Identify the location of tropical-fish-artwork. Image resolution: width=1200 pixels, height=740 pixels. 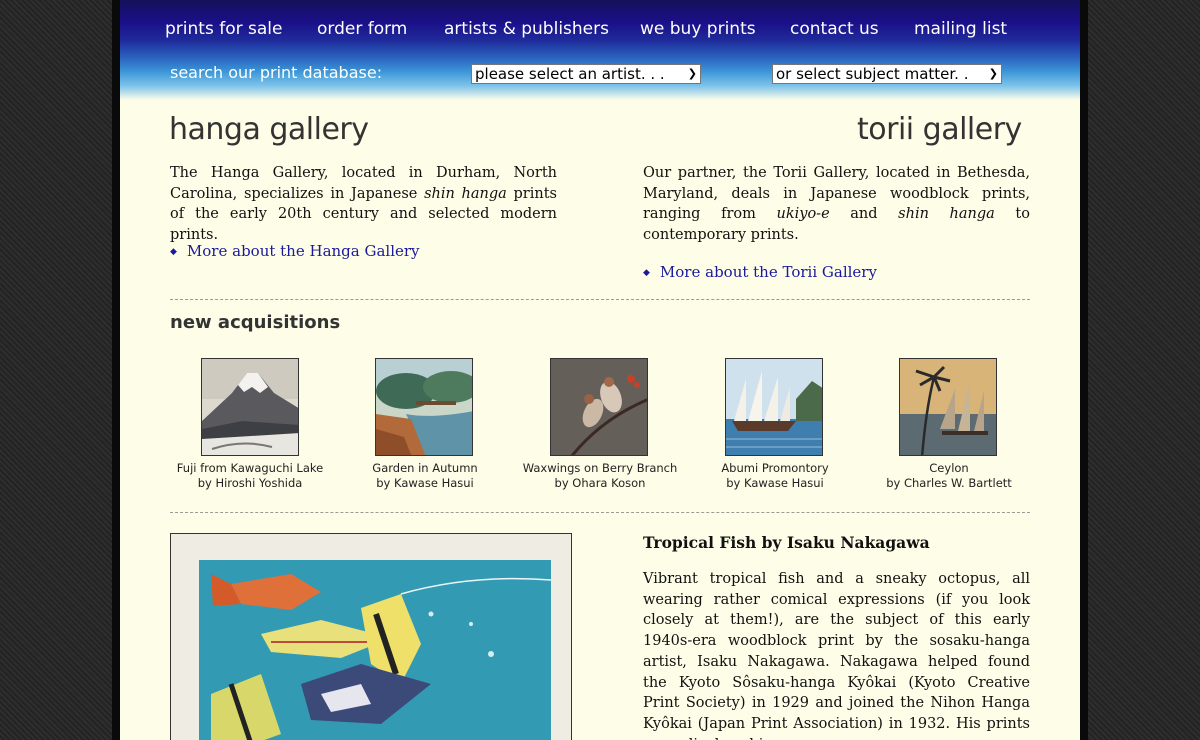
(371, 637).